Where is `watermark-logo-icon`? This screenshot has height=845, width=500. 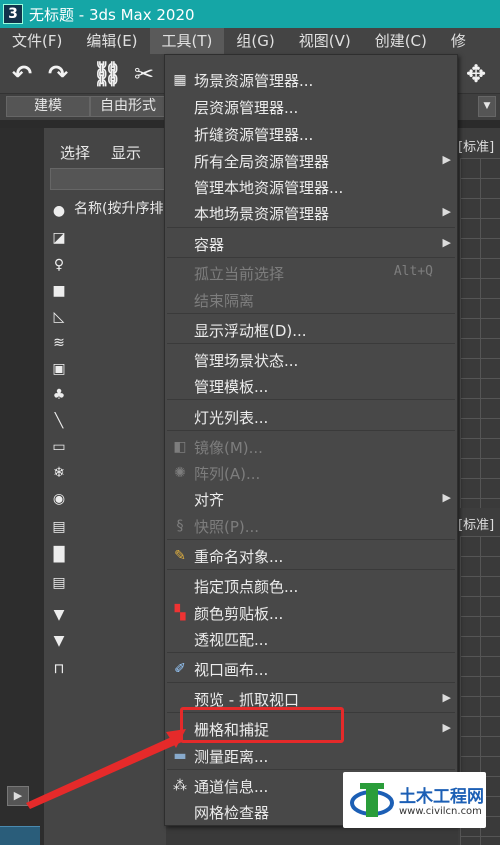 watermark-logo-icon is located at coordinates (372, 800).